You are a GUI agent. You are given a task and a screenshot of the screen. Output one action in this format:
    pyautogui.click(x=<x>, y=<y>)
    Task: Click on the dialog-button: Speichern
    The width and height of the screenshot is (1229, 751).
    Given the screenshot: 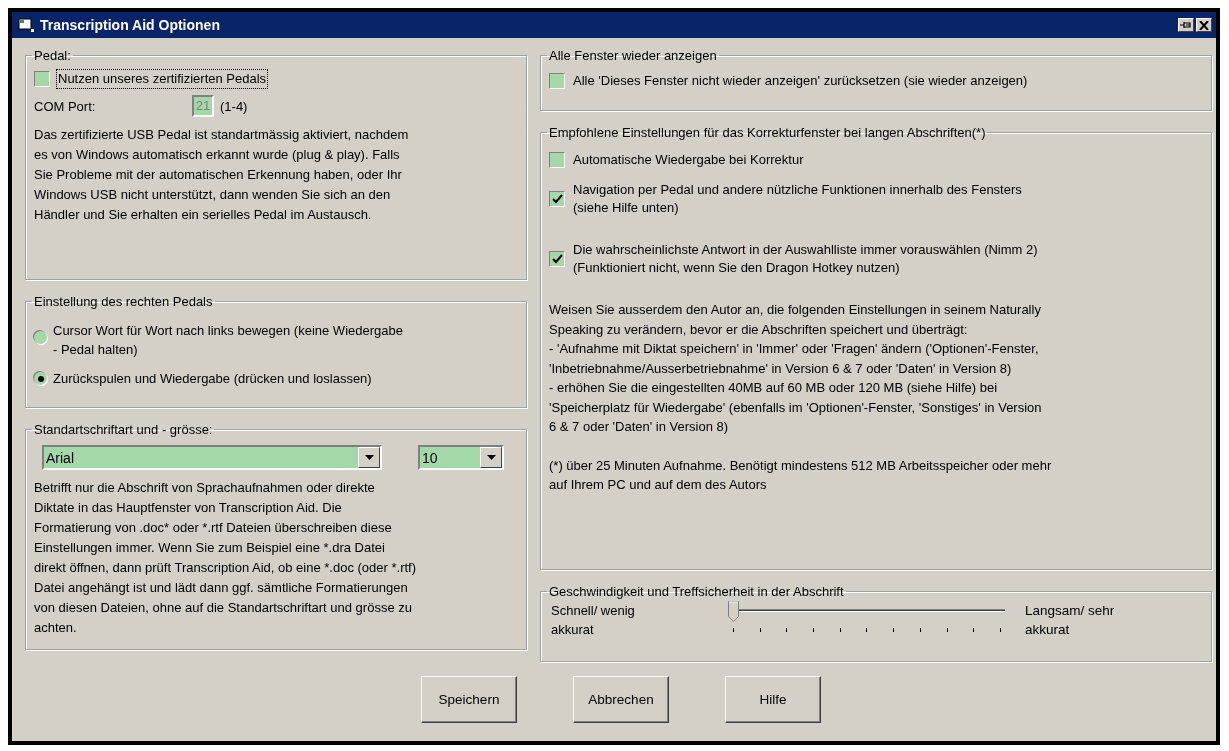 What is the action you would take?
    pyautogui.click(x=469, y=699)
    